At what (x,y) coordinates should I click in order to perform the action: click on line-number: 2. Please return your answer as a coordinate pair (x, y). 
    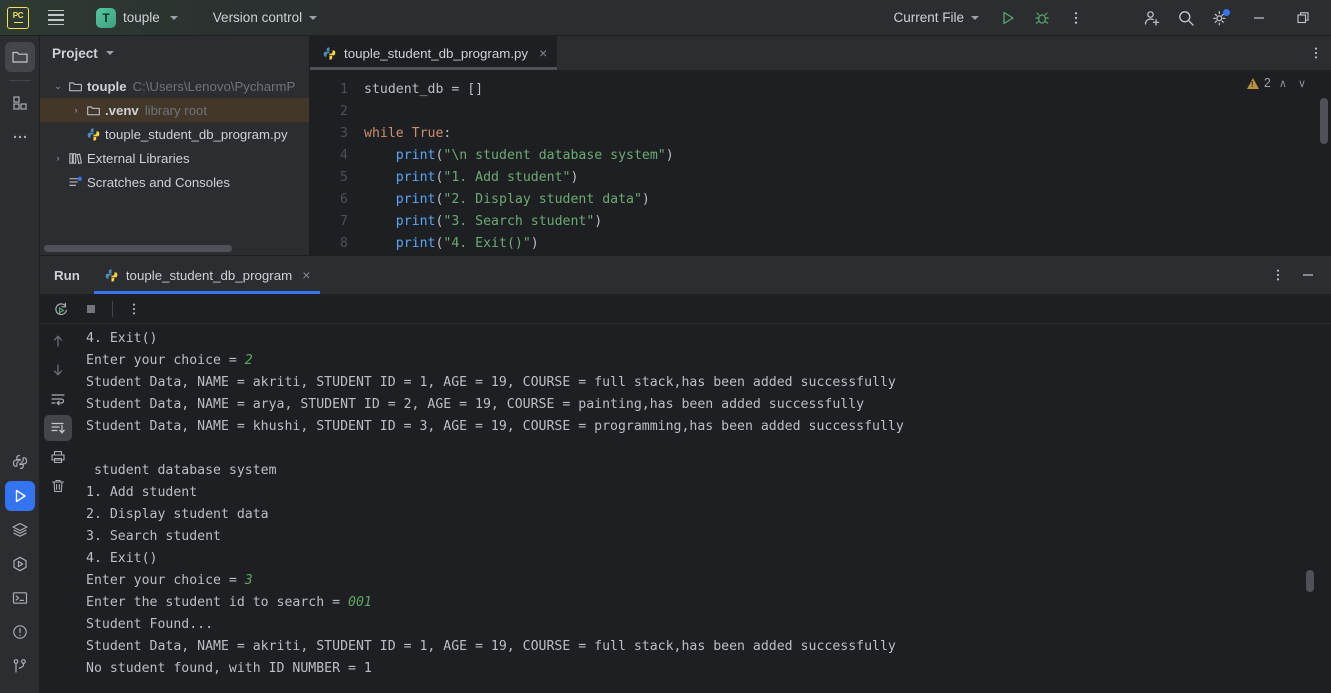
    Looking at the image, I should click on (344, 111).